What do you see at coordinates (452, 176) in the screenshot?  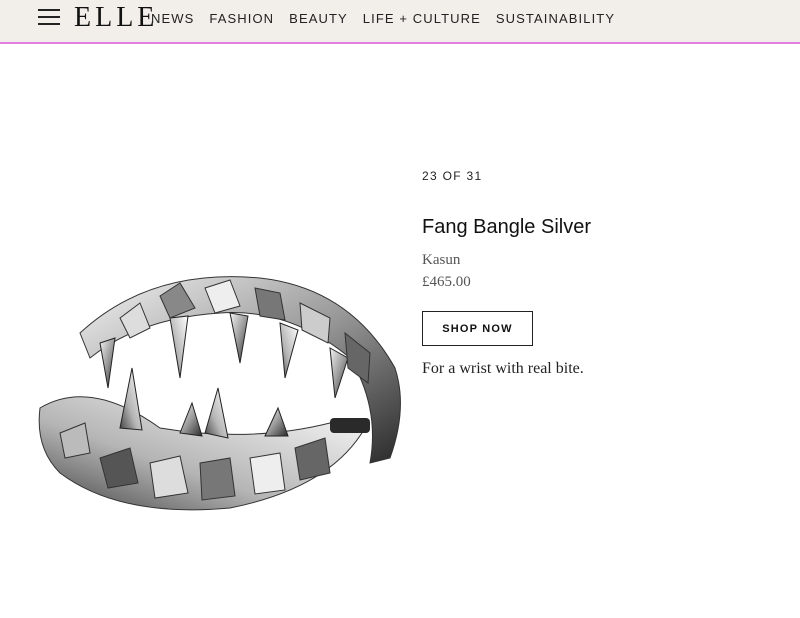 I see `slide-counter: 23 OF 31` at bounding box center [452, 176].